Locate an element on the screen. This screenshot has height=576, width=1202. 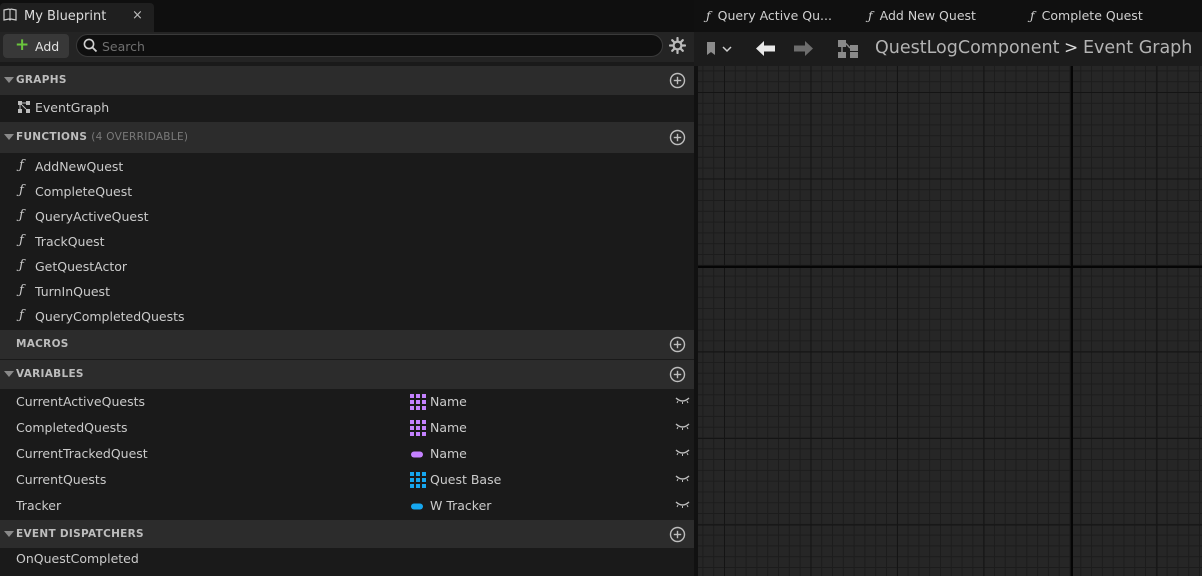
variable-name: CurrentTrackedQuest is located at coordinates (82, 453).